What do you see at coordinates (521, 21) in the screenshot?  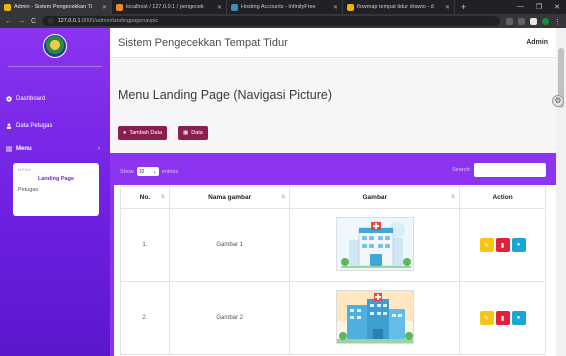 I see `bookmark-star-icon` at bounding box center [521, 21].